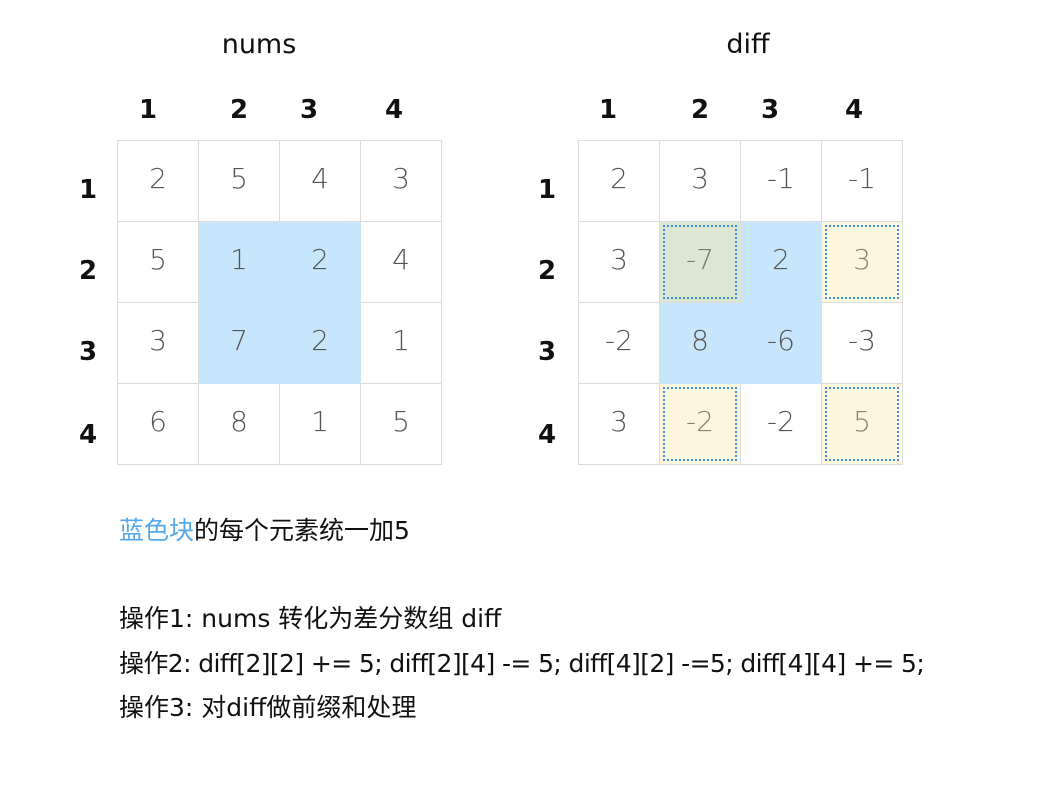 The height and width of the screenshot is (786, 1060). Describe the element at coordinates (770, 110) in the screenshot. I see `diff-col-header-3: 3` at that location.